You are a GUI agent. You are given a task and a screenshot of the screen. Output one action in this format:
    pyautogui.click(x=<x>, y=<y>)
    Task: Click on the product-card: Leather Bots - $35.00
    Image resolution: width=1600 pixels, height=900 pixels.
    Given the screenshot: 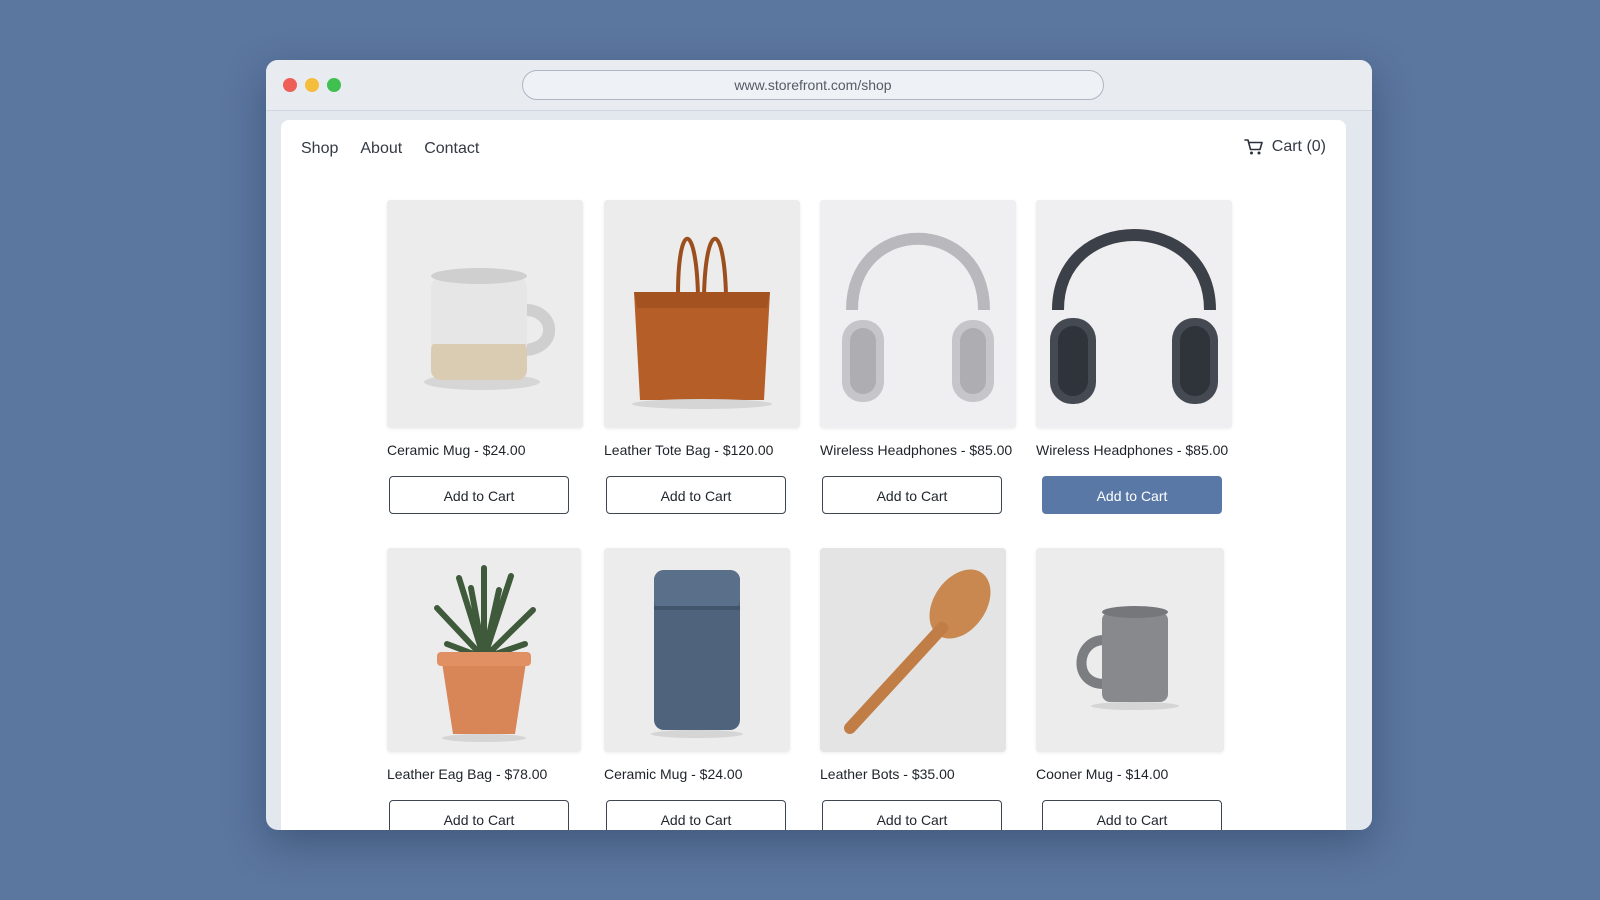 What is the action you would take?
    pyautogui.click(x=913, y=665)
    